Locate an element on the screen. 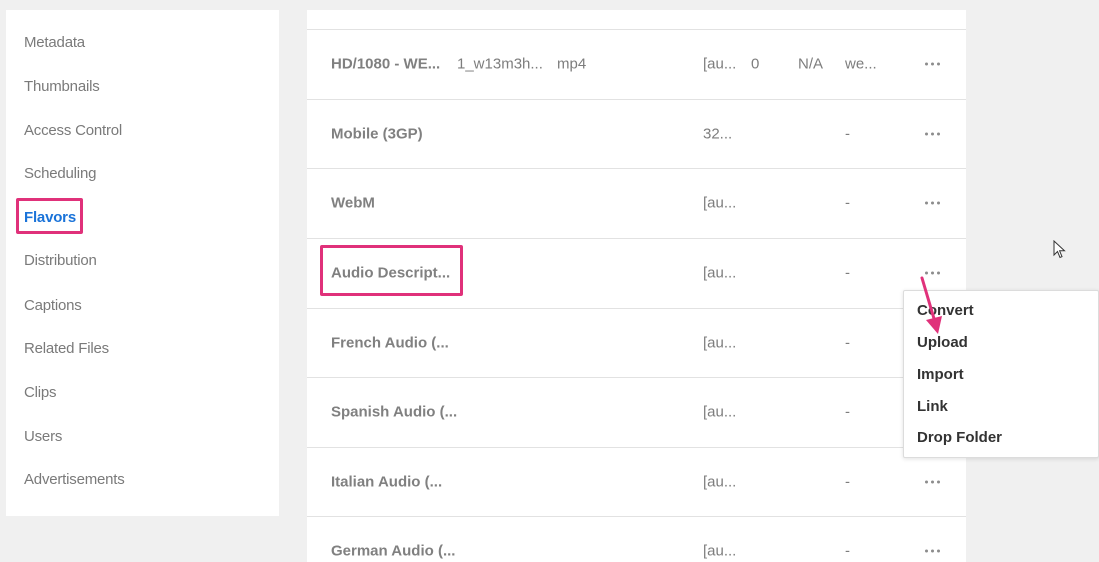  menu-item-import: Import is located at coordinates (940, 374).